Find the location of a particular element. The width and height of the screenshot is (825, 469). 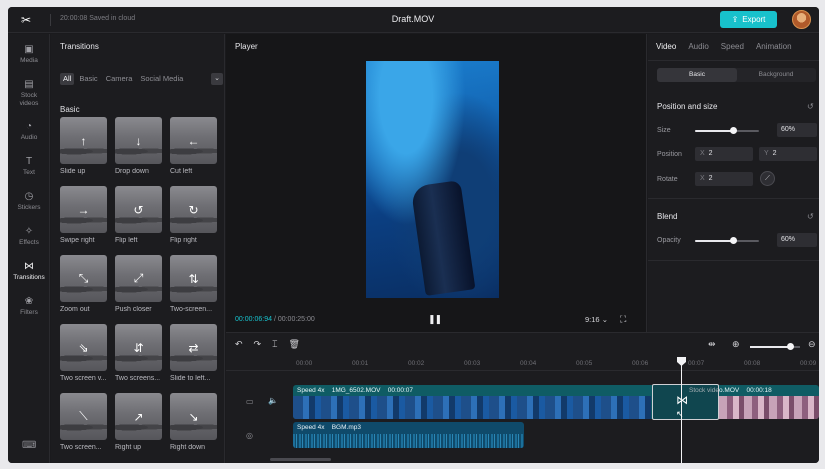

transition-preview-icon: ↘ is located at coordinates (193, 416).